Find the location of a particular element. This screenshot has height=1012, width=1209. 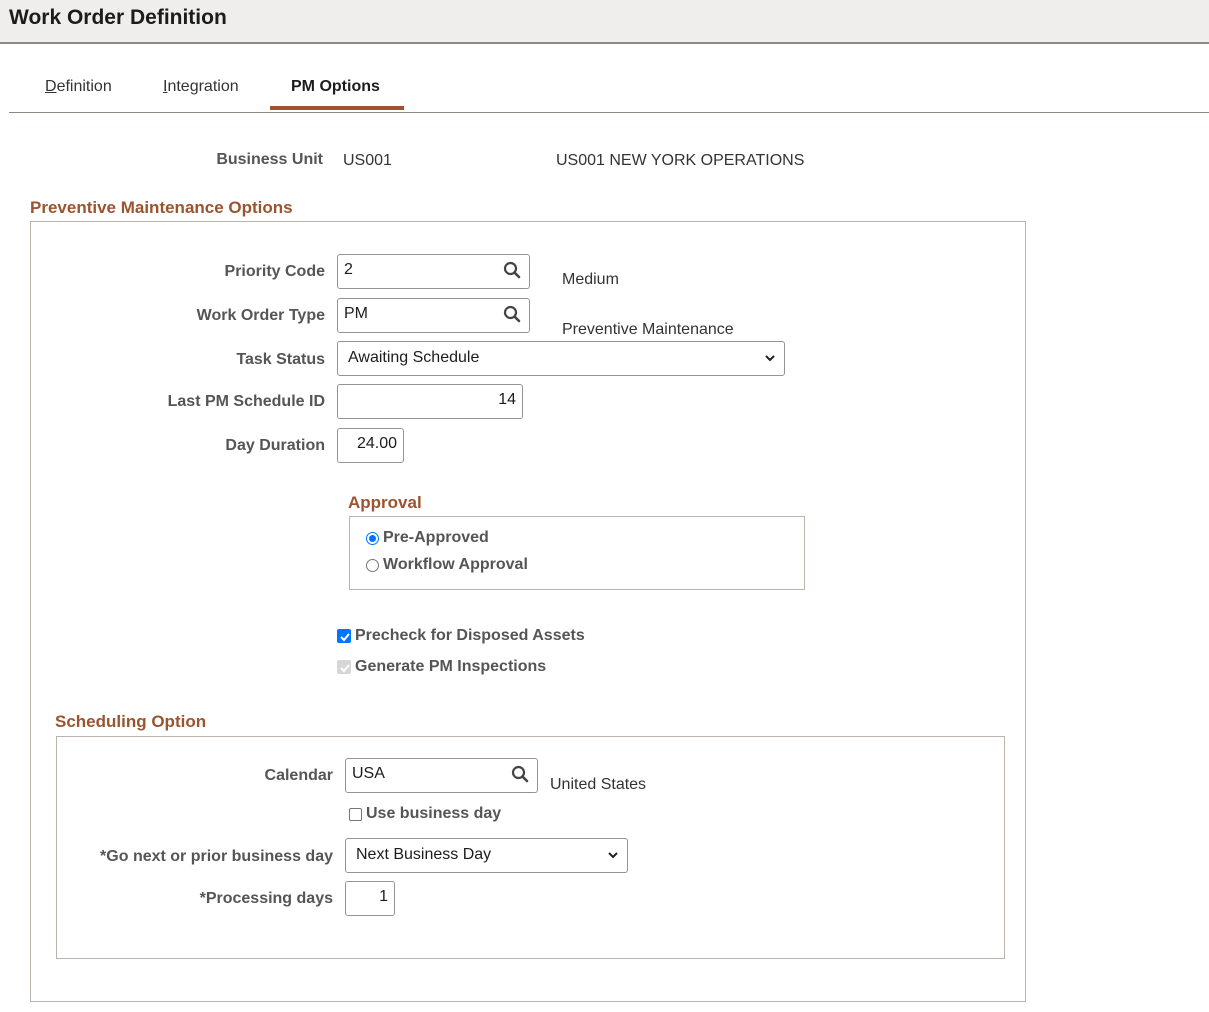

generate-pm-inspections-label: Generate PM Inspections is located at coordinates (451, 666).